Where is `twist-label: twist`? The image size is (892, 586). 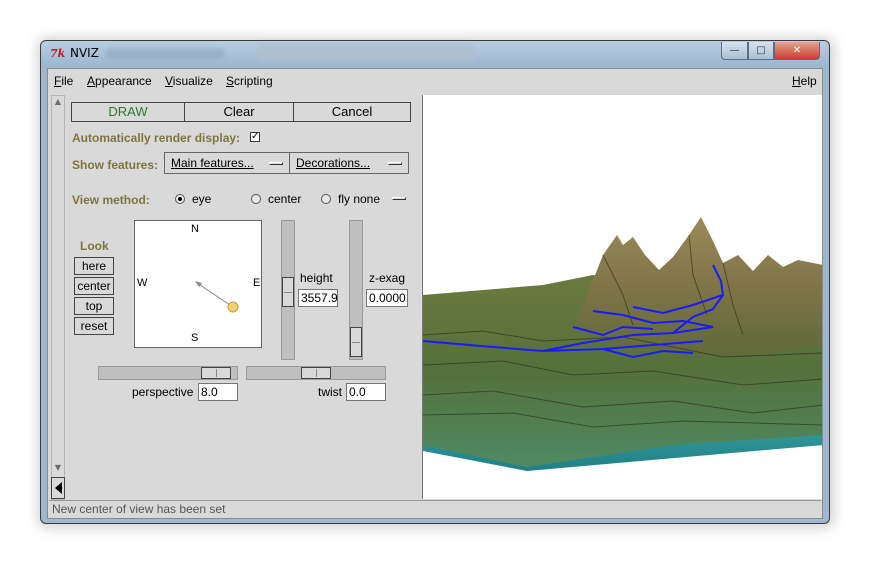
twist-label: twist is located at coordinates (330, 392).